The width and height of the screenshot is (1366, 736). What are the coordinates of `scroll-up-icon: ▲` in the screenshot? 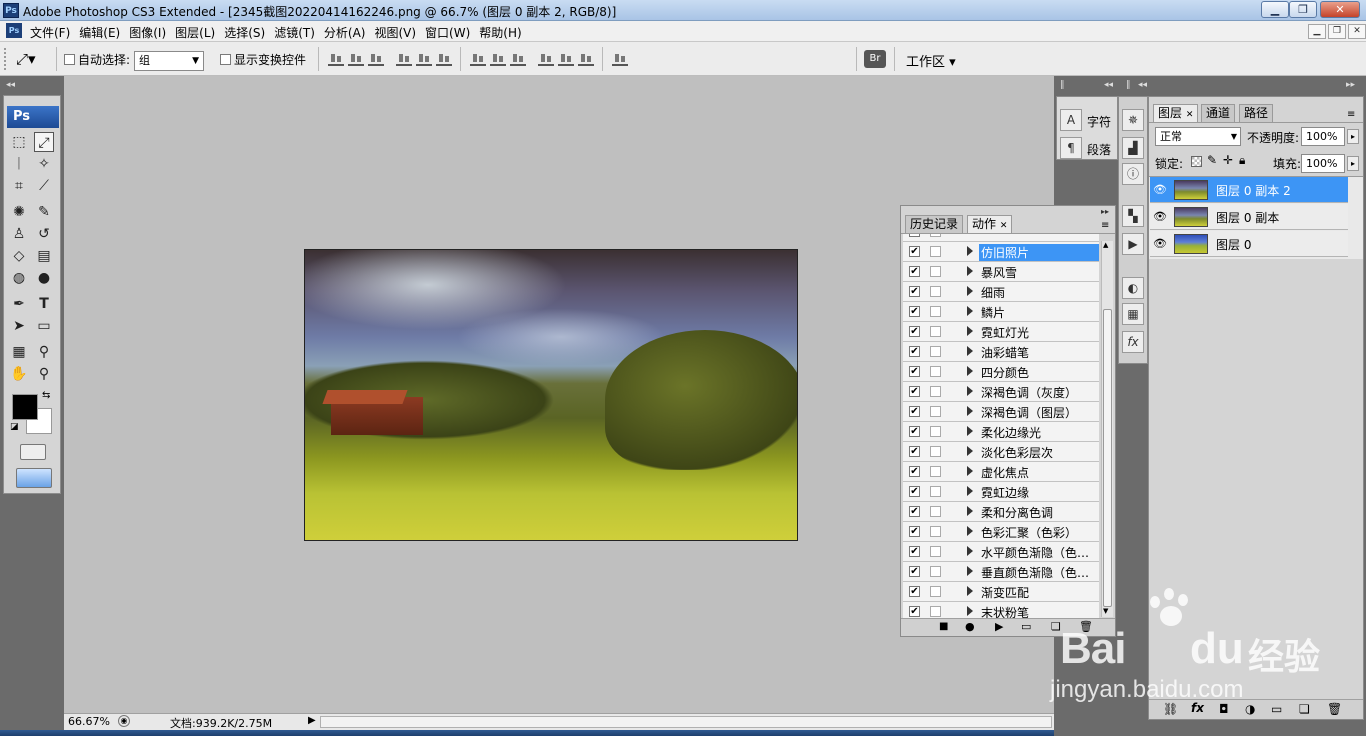 It's located at (1105, 245).